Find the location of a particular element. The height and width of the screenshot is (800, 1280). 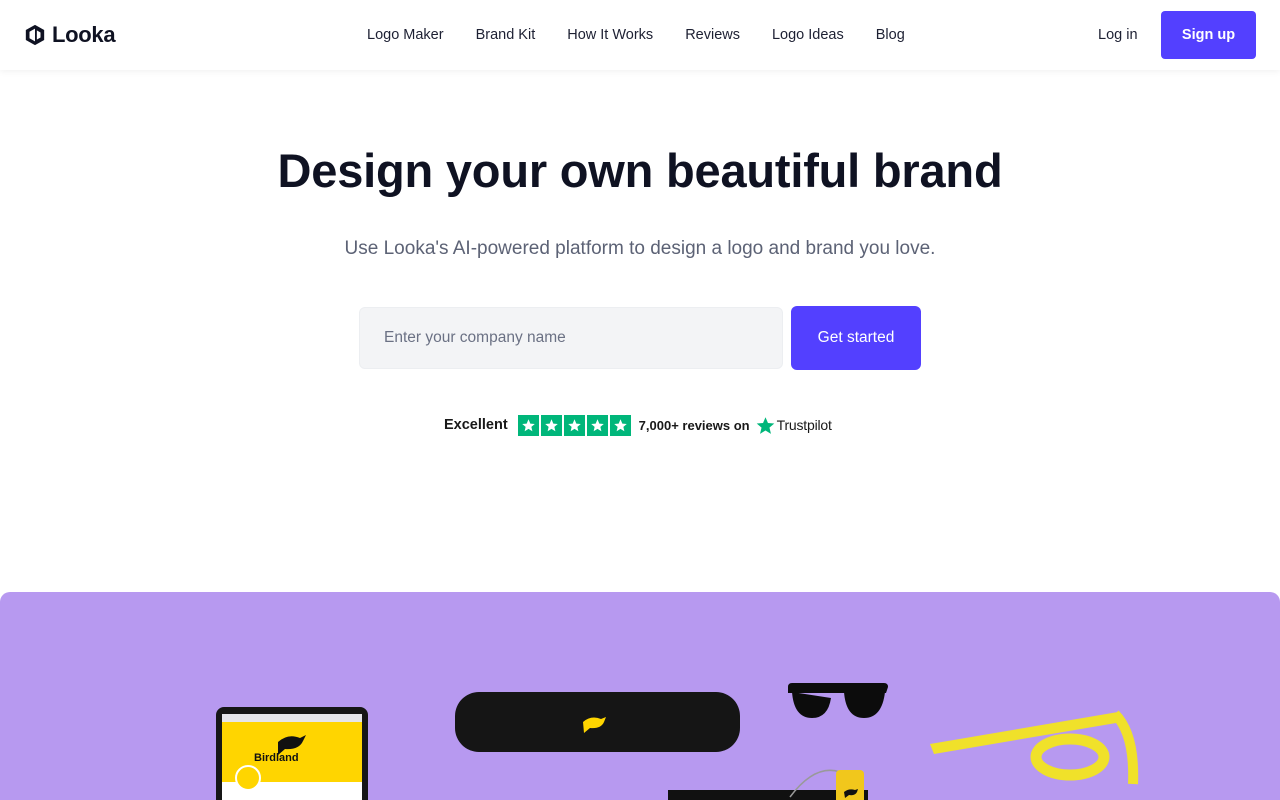

nav-item-logo-ideas: Logo Ideas is located at coordinates (808, 35).